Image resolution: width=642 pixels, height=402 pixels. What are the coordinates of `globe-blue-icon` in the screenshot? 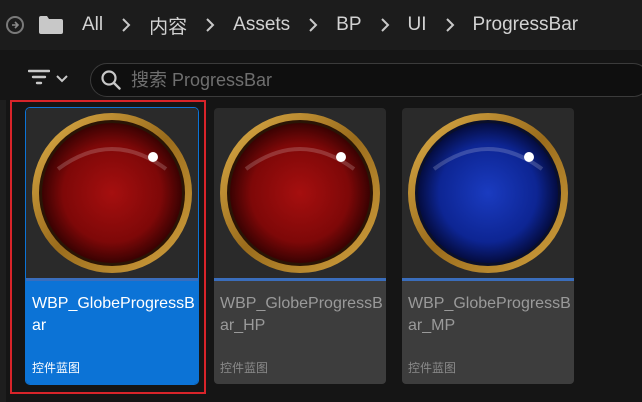 It's located at (488, 193).